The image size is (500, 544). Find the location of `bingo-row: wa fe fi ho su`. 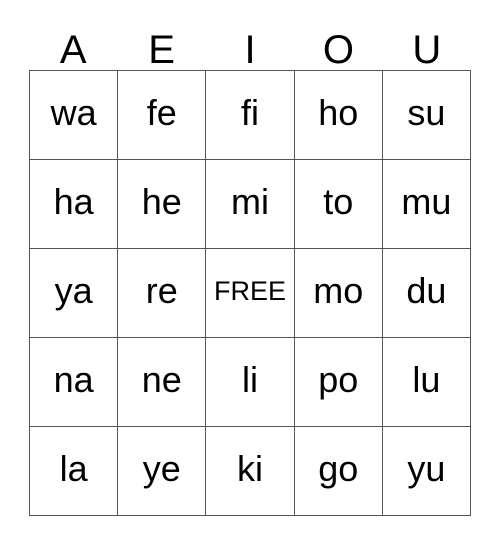

bingo-row: wa fe fi ho su is located at coordinates (251, 115).